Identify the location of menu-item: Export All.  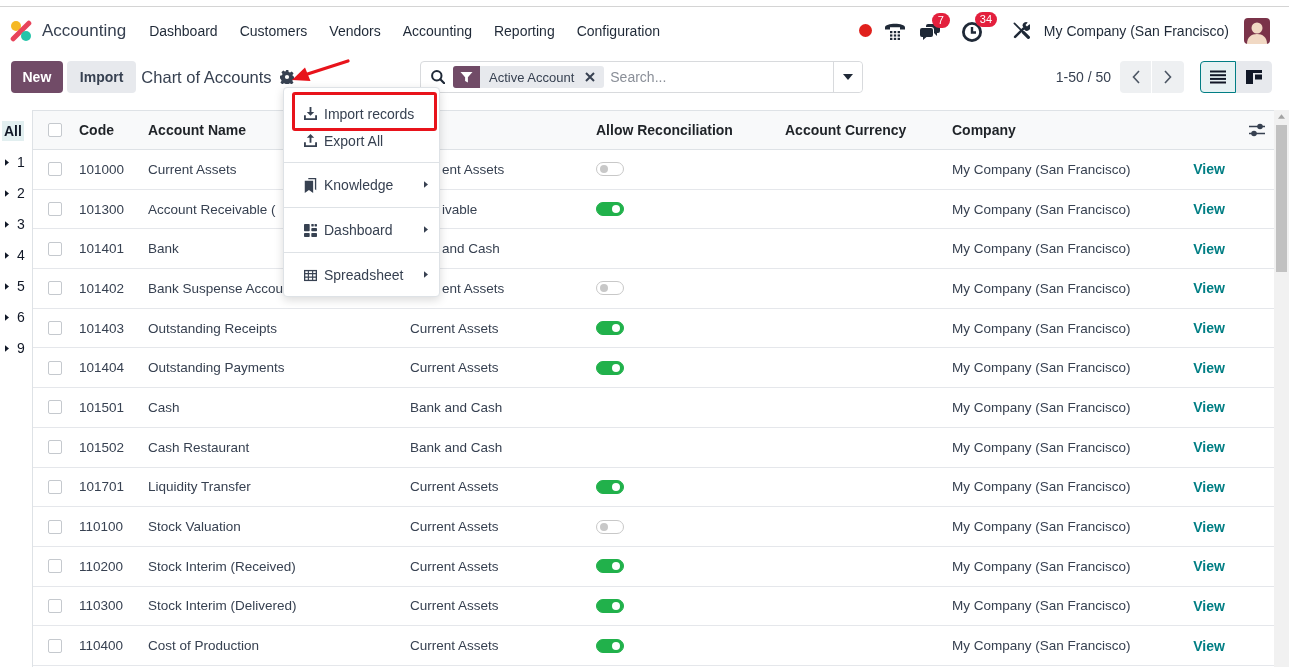
(364, 140).